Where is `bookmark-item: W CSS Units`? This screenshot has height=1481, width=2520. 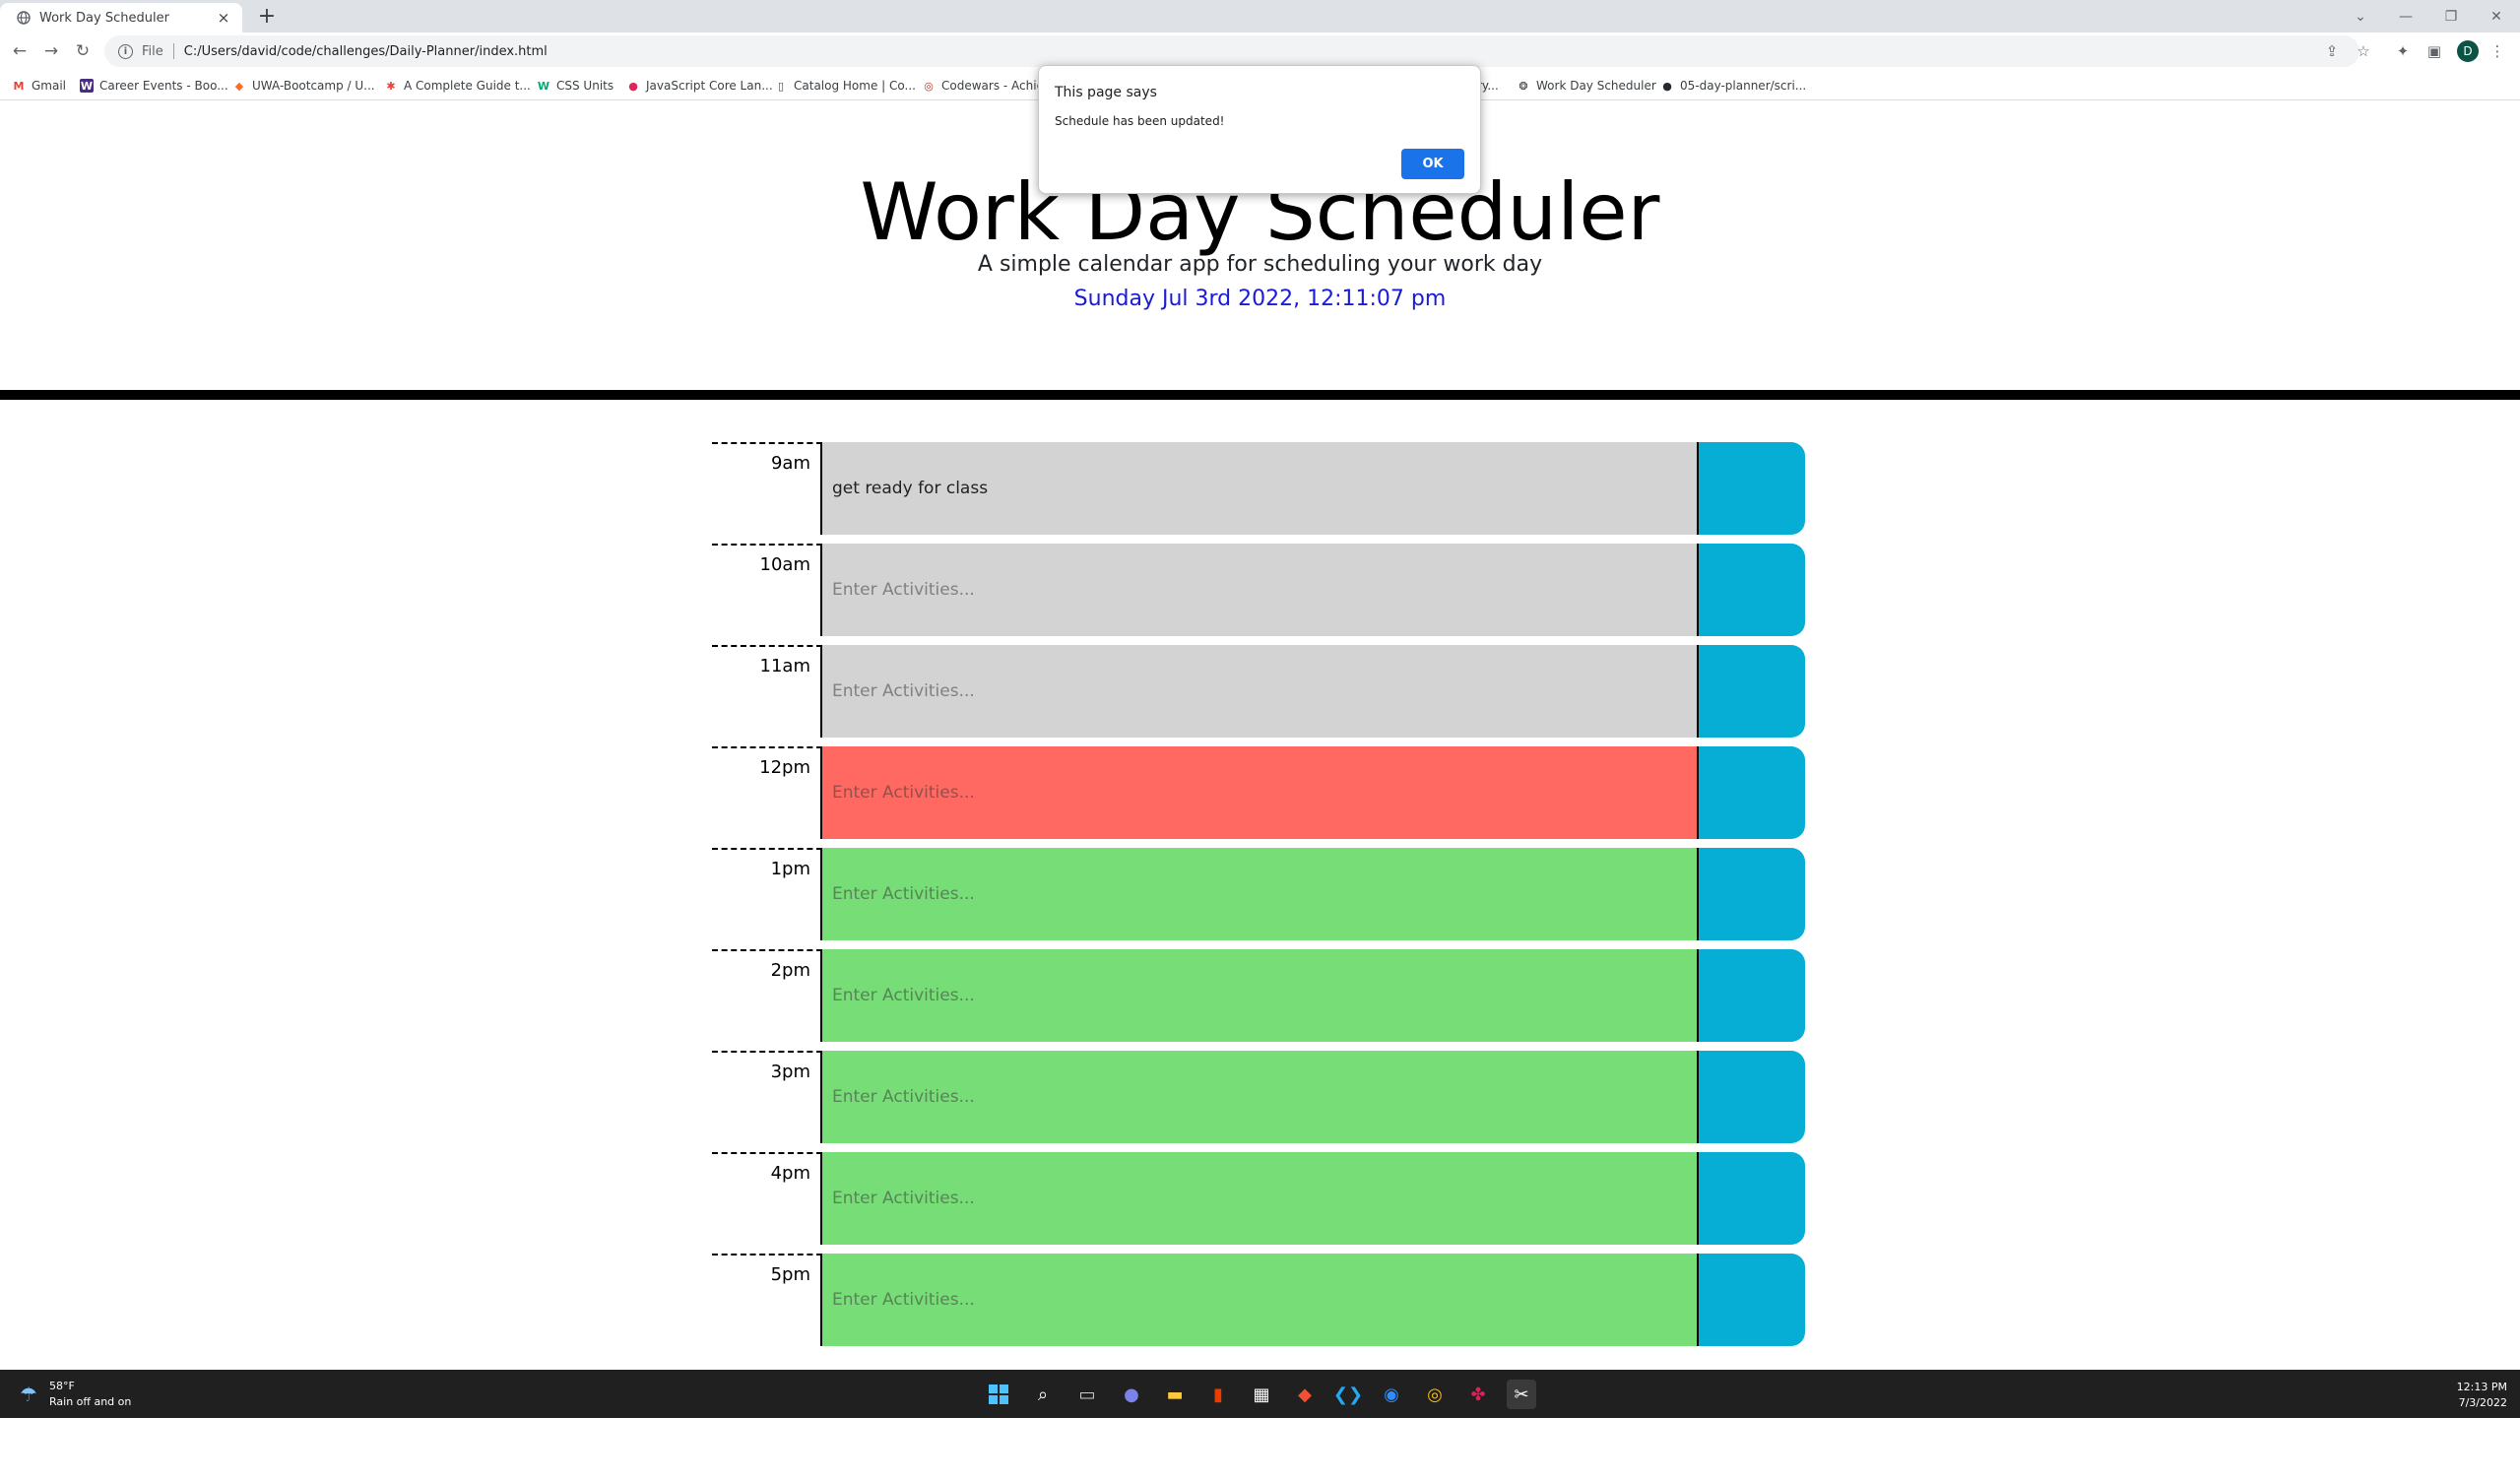 bookmark-item: W CSS Units is located at coordinates (575, 86).